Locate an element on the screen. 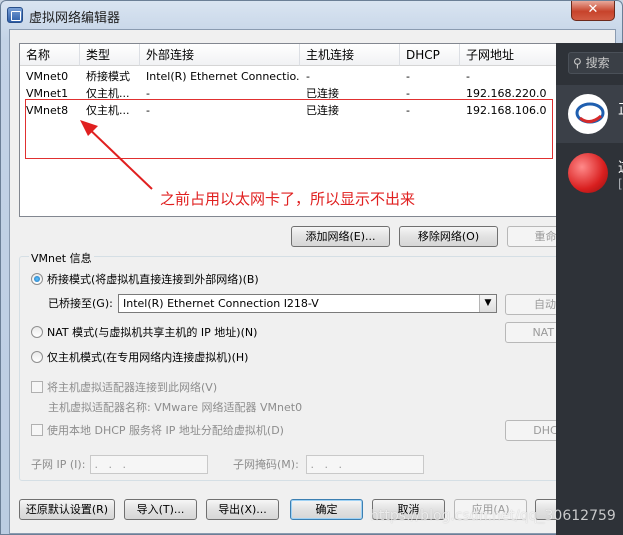  connect-adapter-checkbox: 将主机虚拟适配器连接到此网络(V) is located at coordinates (124, 388).